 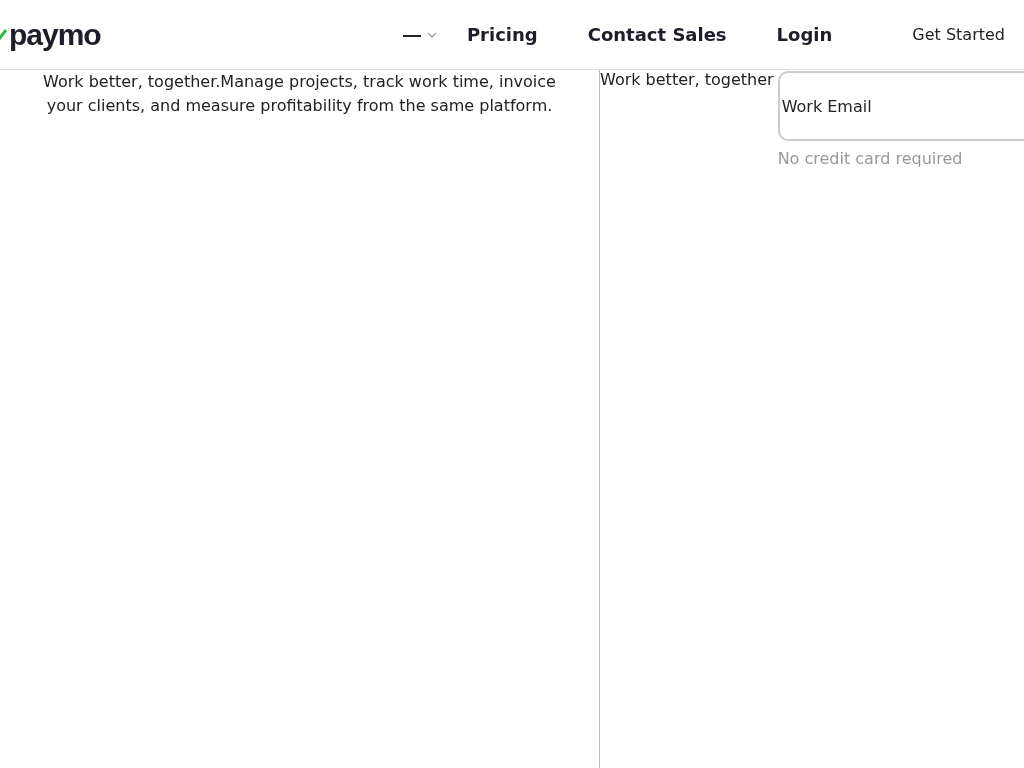 I want to click on no-card-note: No credit card required, so click(x=870, y=158).